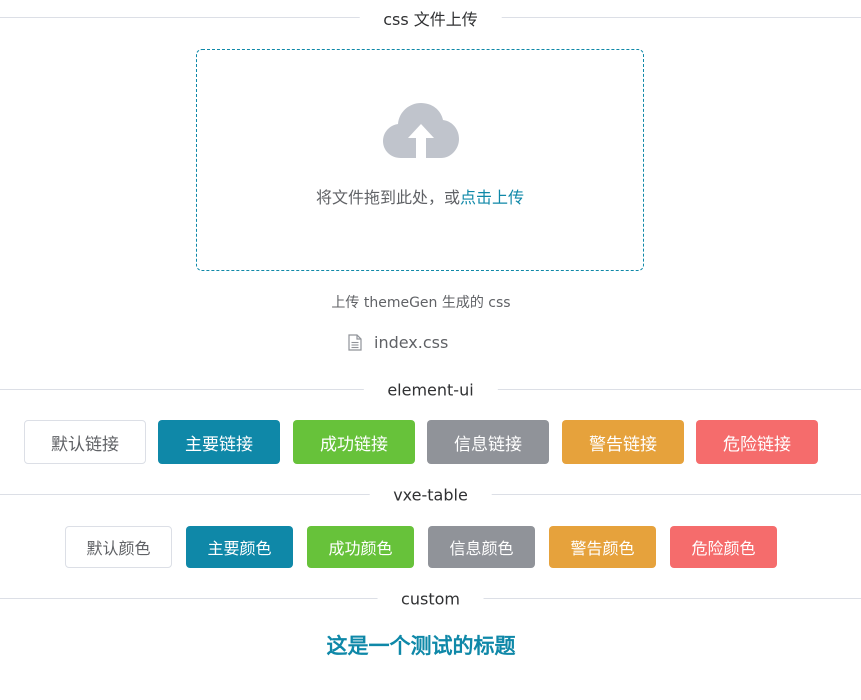 The height and width of the screenshot is (700, 861). Describe the element at coordinates (481, 547) in the screenshot. I see `vxe-info-button: 信息颜色` at that location.